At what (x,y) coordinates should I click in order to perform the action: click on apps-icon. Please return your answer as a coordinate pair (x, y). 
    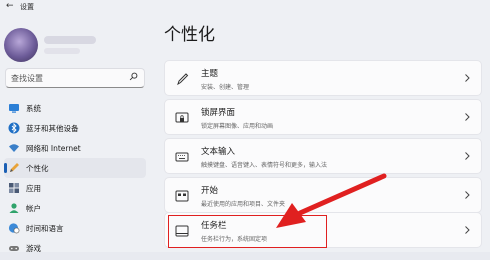
    Looking at the image, I should click on (14, 188).